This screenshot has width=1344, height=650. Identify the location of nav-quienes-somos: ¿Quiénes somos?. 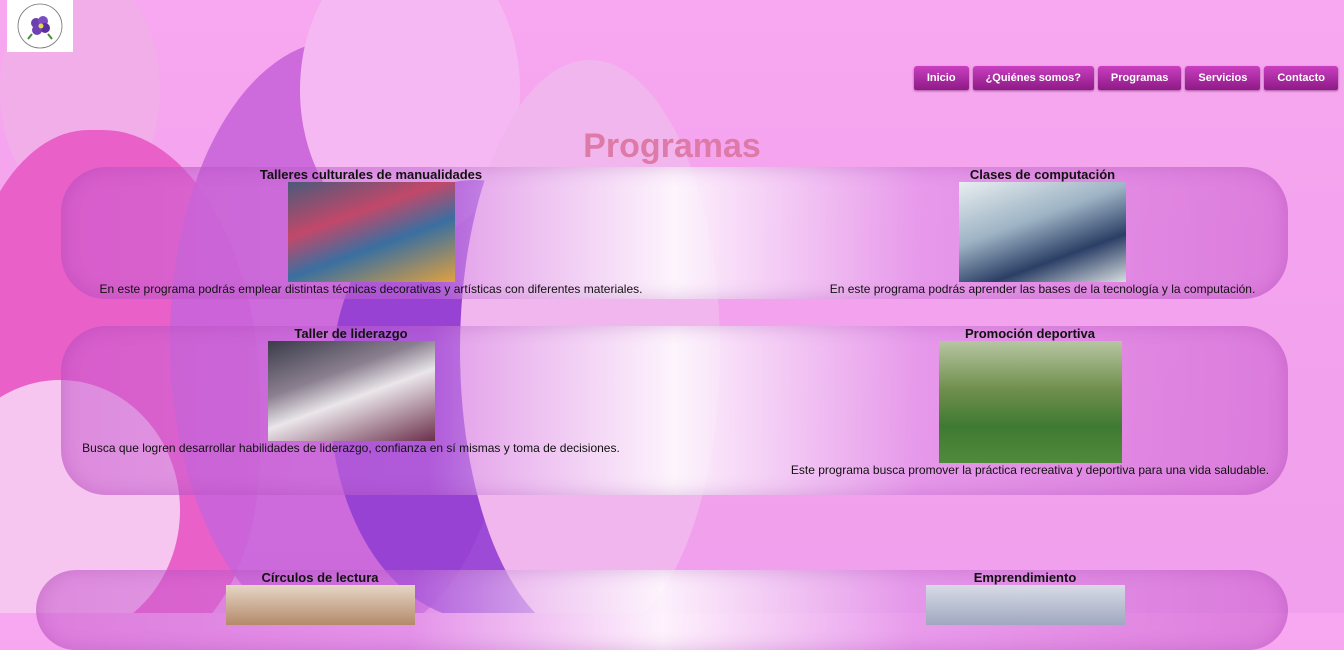
(1033, 78).